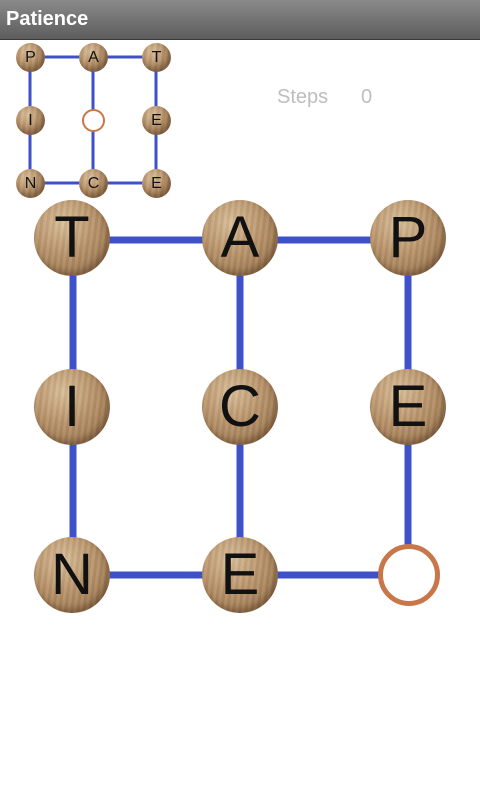 Image resolution: width=480 pixels, height=800 pixels. What do you see at coordinates (240, 238) in the screenshot?
I see `board-tile: A` at bounding box center [240, 238].